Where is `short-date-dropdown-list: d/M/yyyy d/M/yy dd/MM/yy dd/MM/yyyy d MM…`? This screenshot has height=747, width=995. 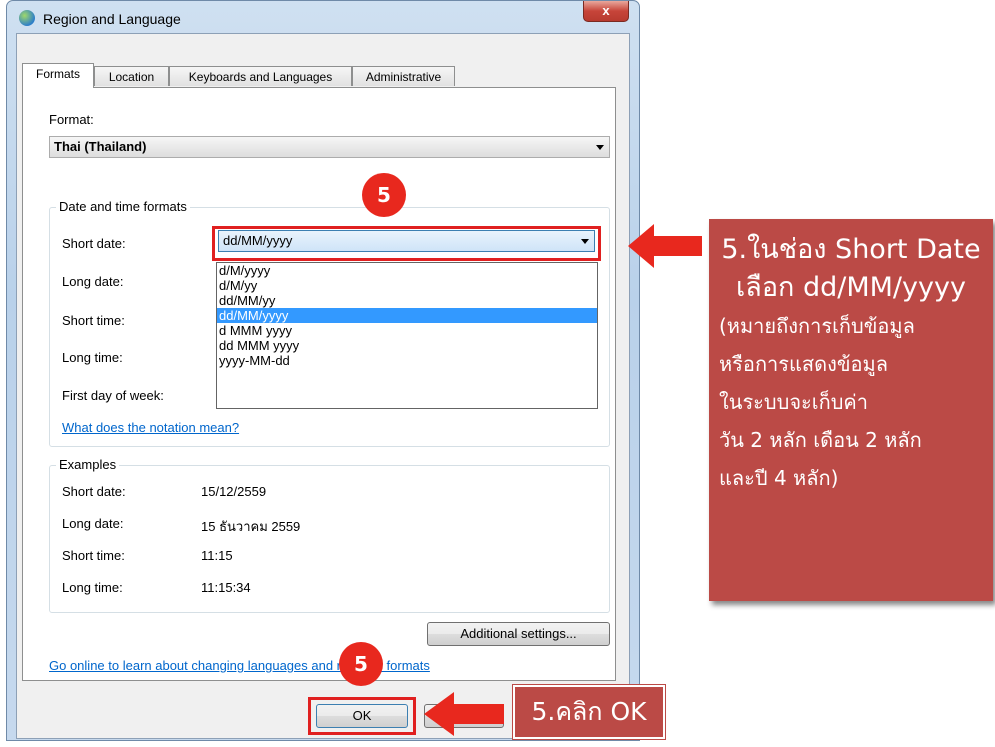
short-date-dropdown-list: d/M/yyyy d/M/yy dd/MM/yy dd/MM/yyyy d MM… is located at coordinates (407, 335).